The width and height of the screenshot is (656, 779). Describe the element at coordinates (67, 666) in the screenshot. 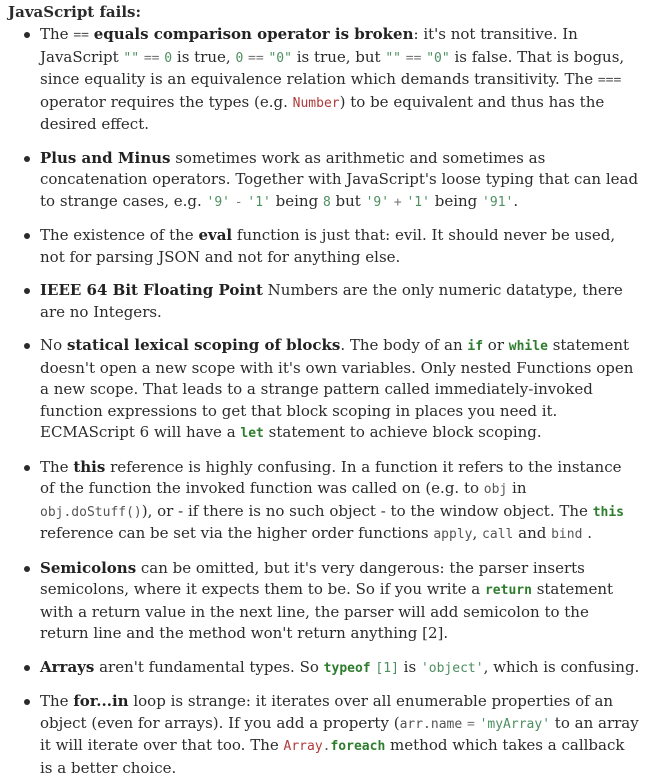

I see `bold-term: Arrays` at that location.